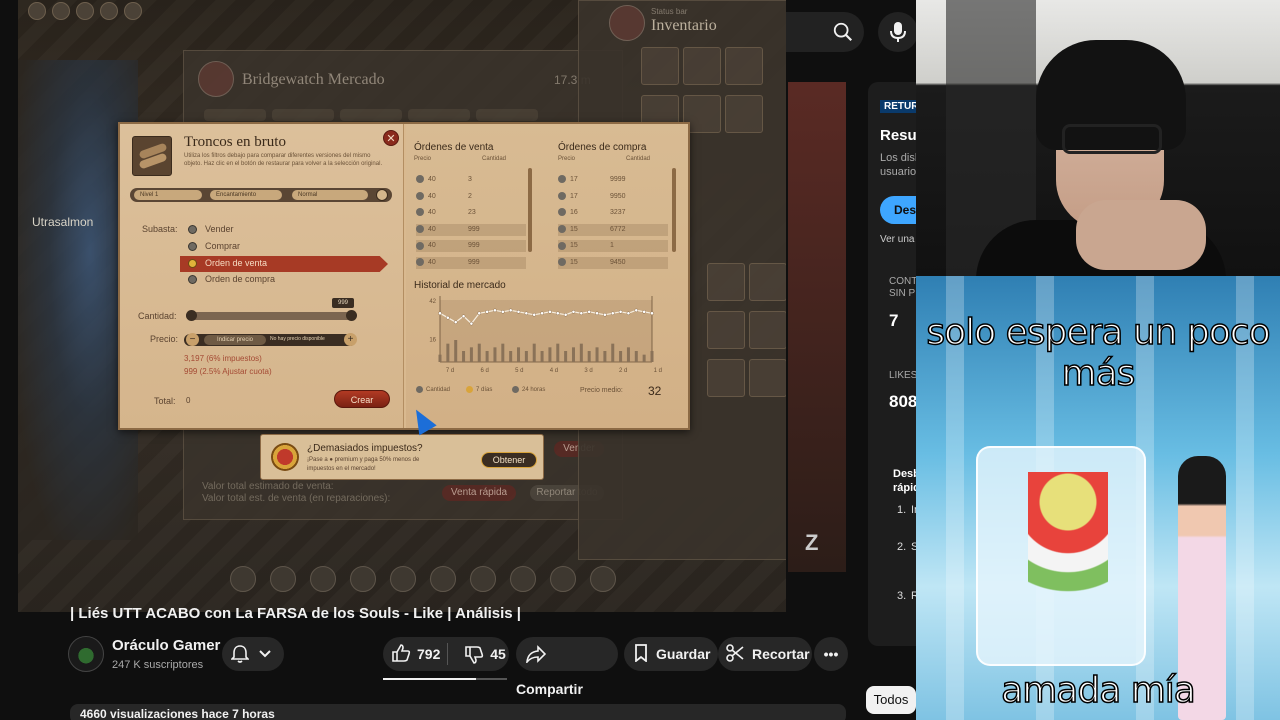 The image size is (1280, 720). I want to click on option-orden-de-venta: Orden de venta, so click(227, 263).